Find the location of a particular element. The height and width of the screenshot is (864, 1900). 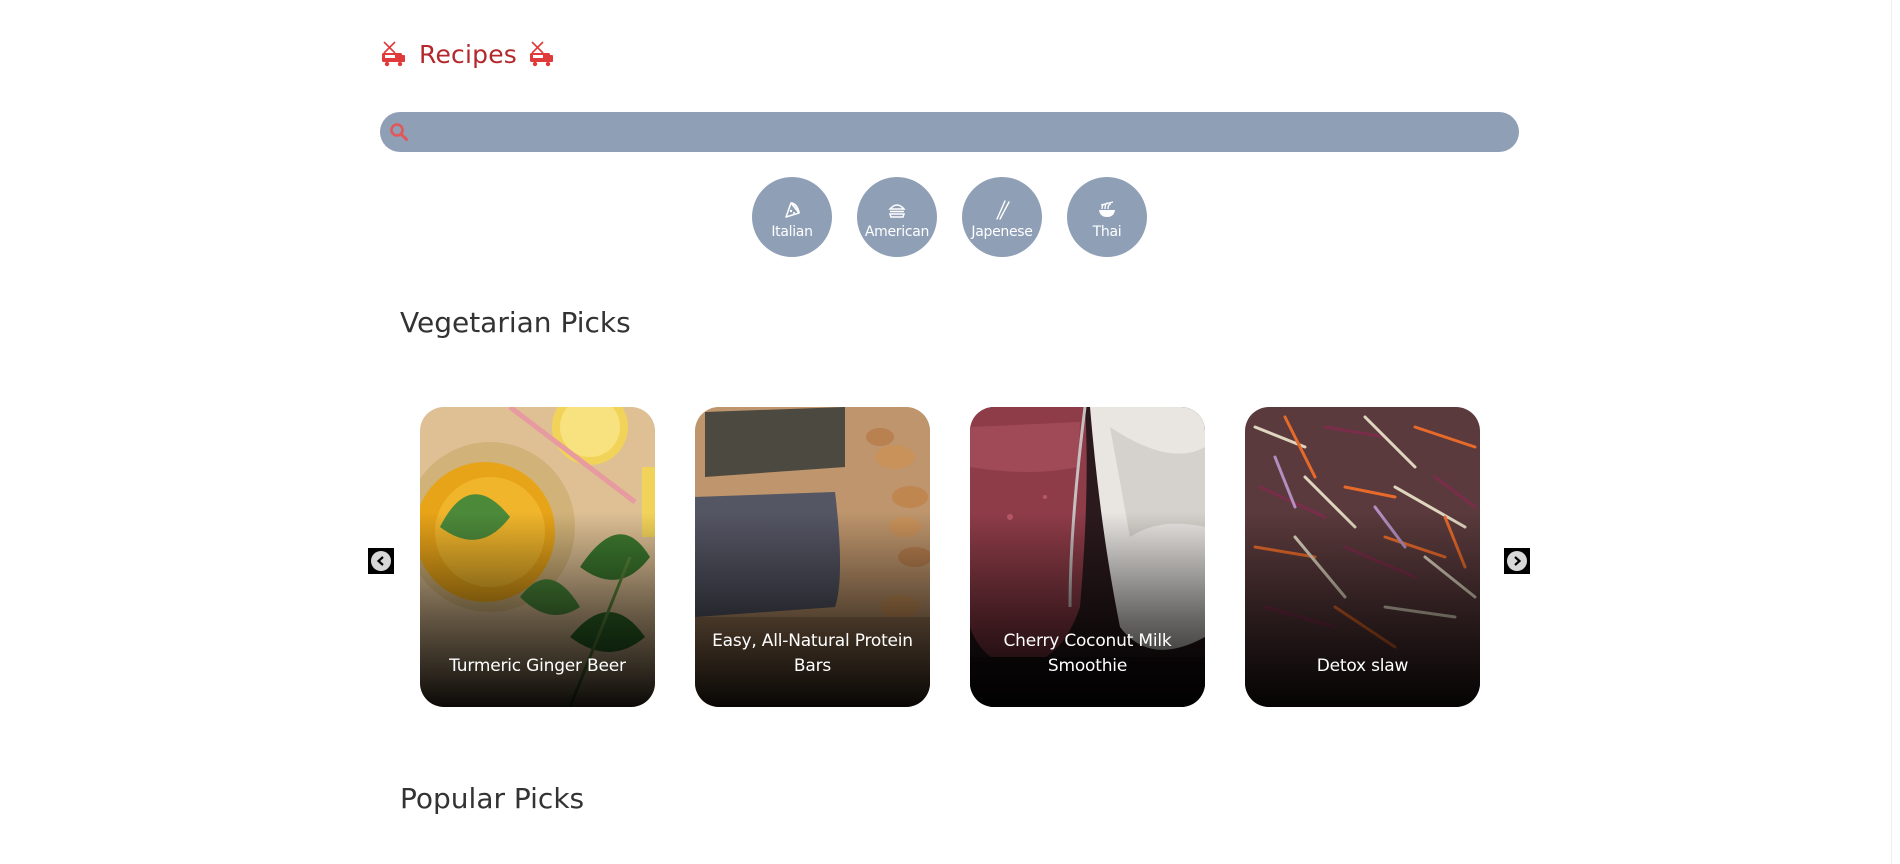

burger-icon is located at coordinates (897, 210).